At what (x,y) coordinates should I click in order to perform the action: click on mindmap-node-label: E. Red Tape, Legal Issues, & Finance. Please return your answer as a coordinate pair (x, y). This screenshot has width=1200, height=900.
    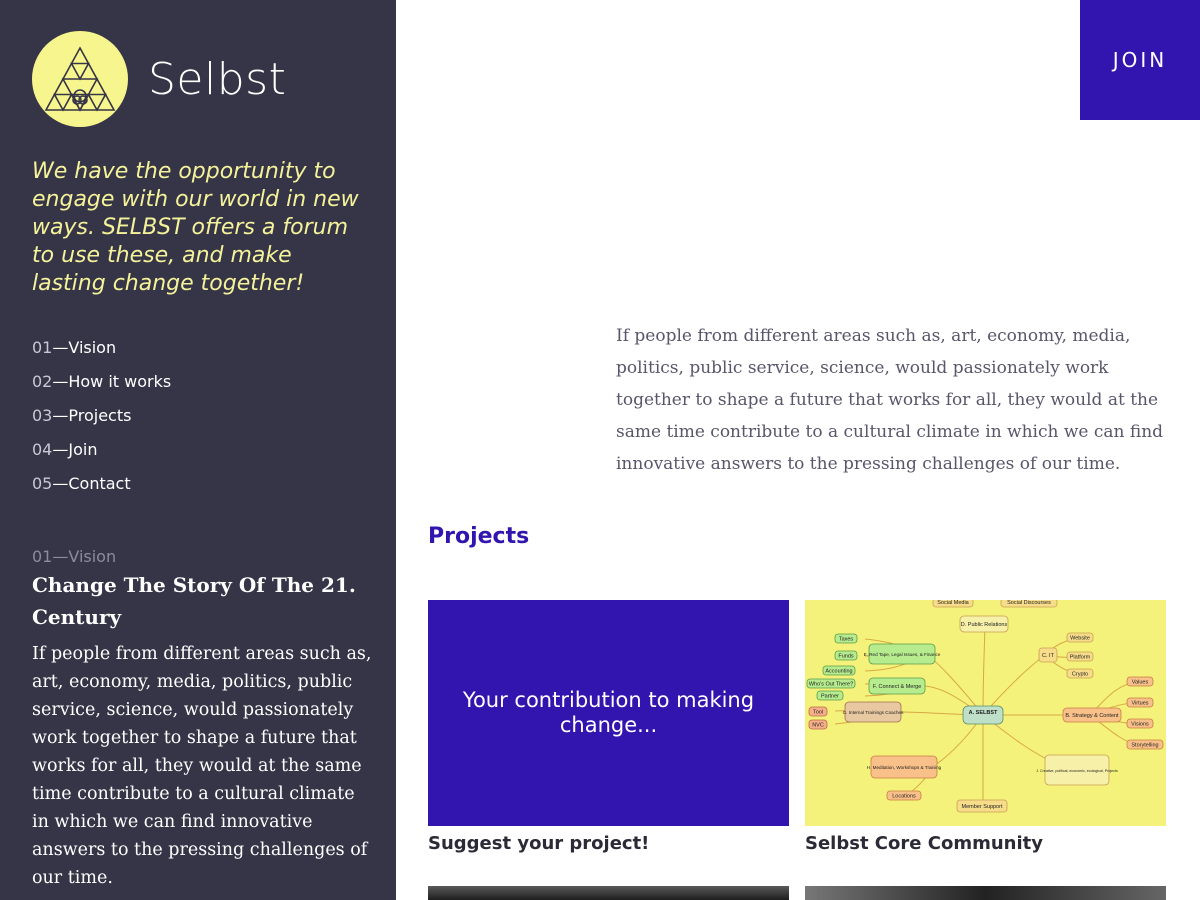
    Looking at the image, I should click on (902, 654).